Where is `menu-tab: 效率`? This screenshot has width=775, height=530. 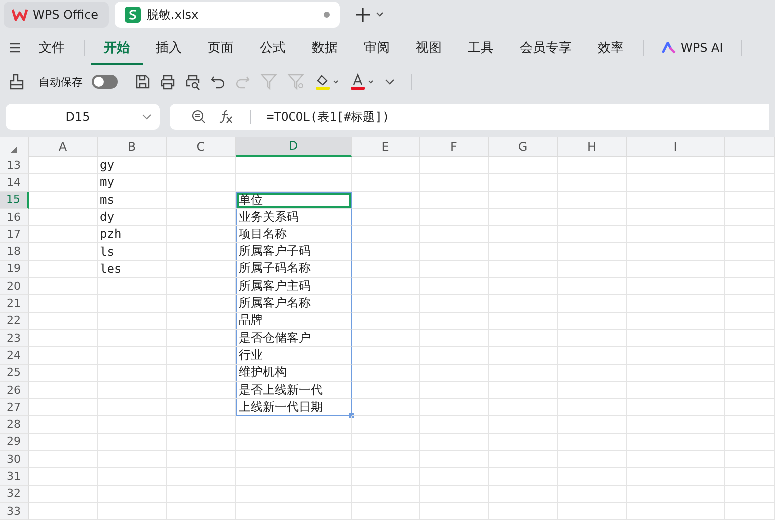 menu-tab: 效率 is located at coordinates (611, 48).